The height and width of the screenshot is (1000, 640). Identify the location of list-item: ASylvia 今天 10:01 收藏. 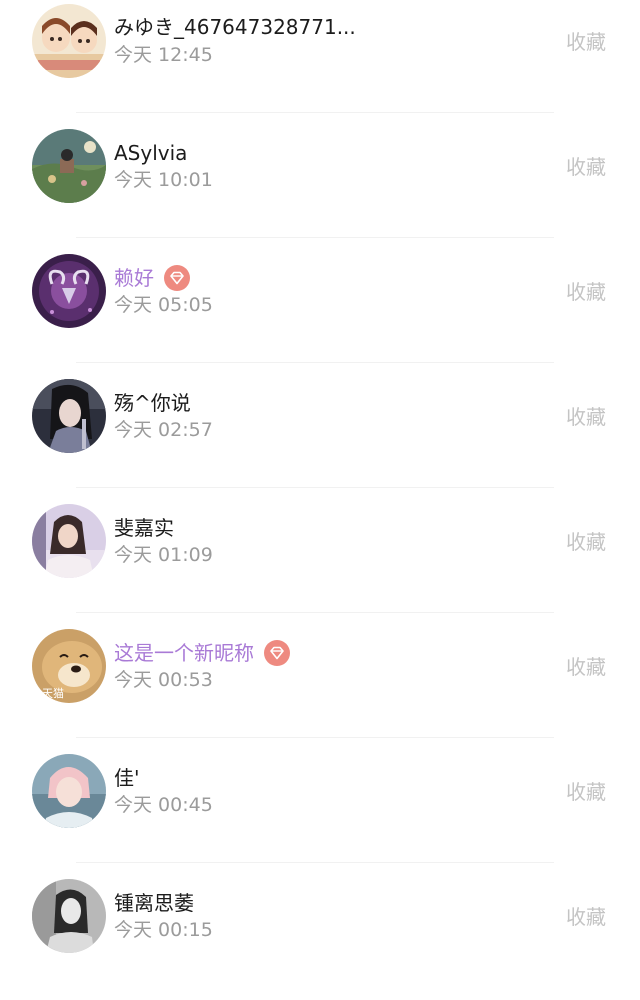
(320, 187).